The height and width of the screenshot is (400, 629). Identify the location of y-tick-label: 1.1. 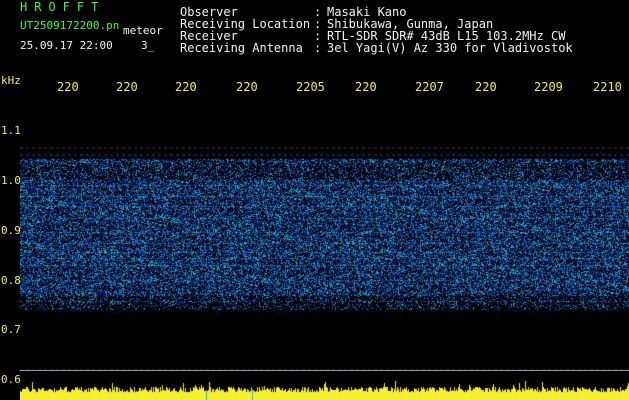
(11, 130).